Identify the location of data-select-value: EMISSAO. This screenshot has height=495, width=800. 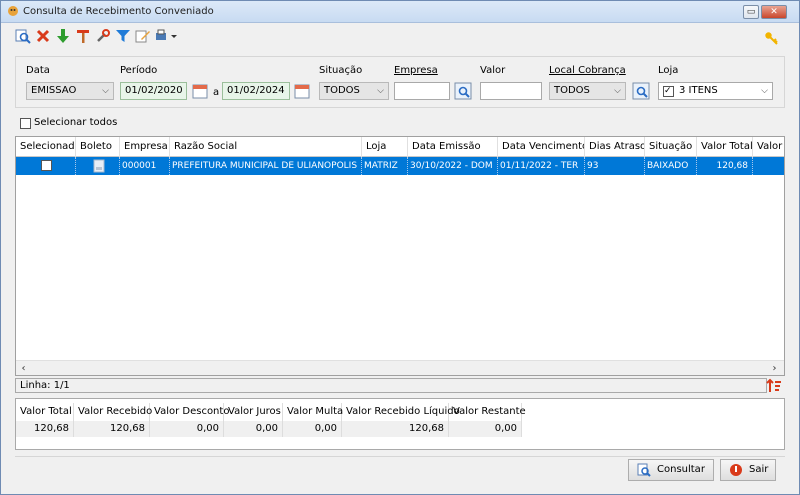
(54, 90).